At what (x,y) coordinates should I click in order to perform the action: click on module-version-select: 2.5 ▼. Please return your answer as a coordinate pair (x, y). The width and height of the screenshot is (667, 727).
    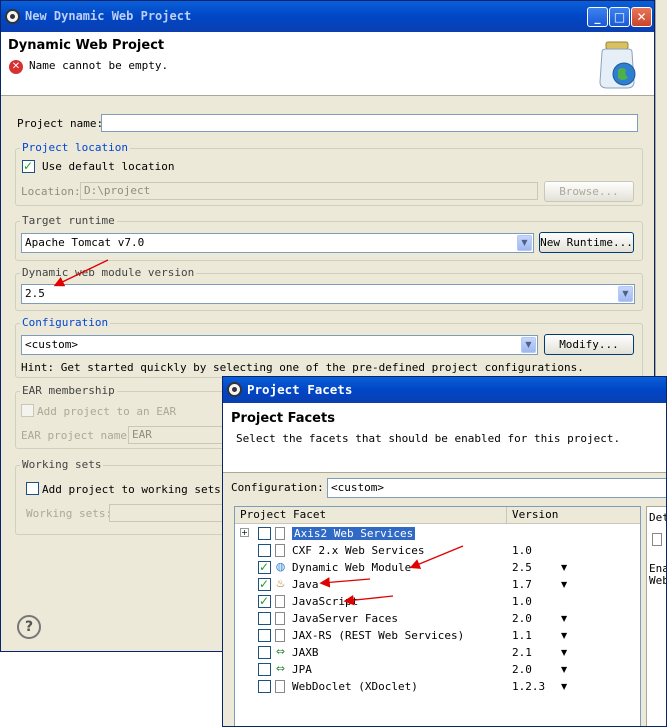
    Looking at the image, I should click on (328, 294).